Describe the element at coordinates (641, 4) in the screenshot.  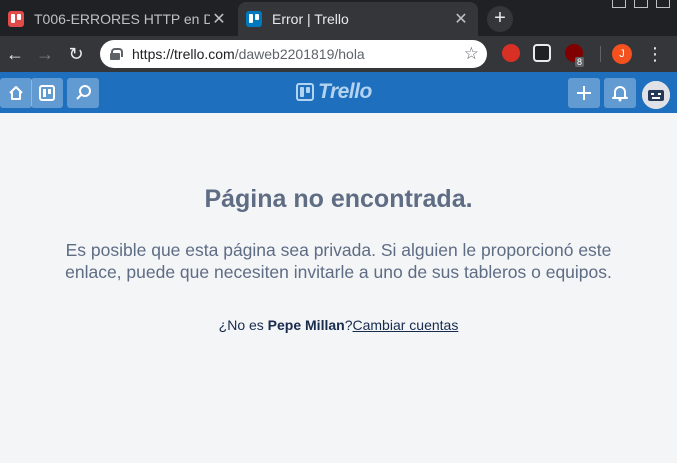
I see `maximize-window-icon` at that location.